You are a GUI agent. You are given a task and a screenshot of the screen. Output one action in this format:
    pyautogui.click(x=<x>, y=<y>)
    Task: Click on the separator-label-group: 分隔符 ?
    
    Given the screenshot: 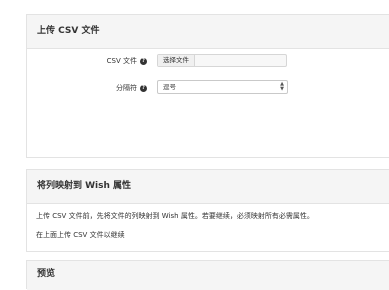 What is the action you would take?
    pyautogui.click(x=131, y=88)
    